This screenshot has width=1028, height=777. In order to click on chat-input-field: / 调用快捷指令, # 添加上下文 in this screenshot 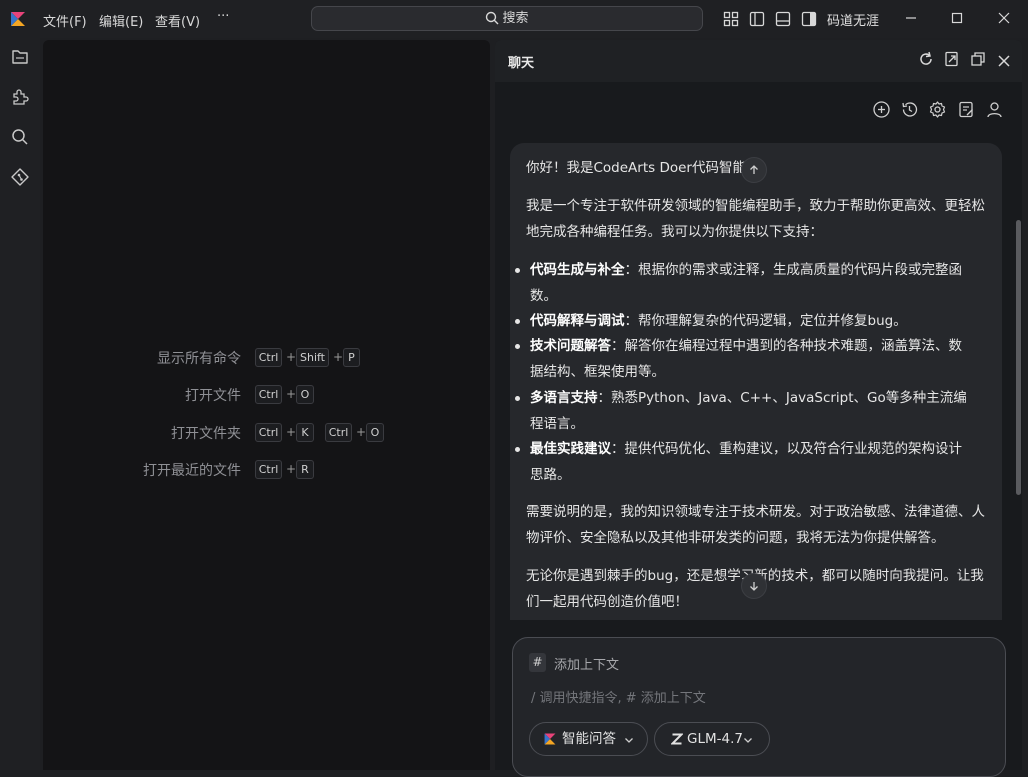, I will do `click(618, 696)`.